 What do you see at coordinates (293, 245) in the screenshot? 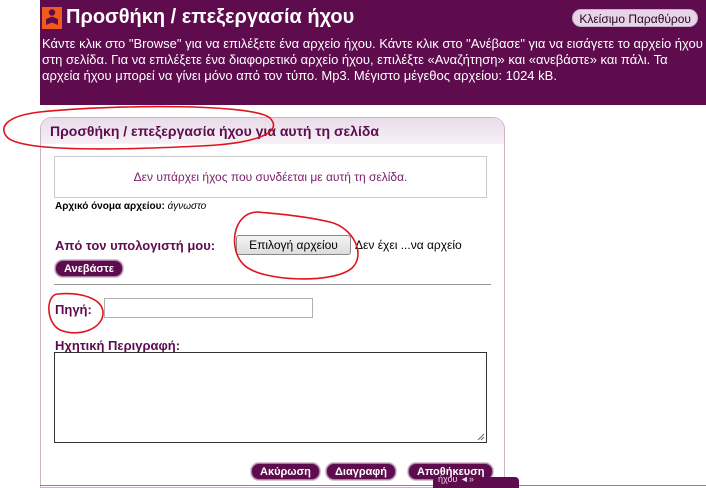
I see `choose-file-button: Επιλογή αρχείου` at bounding box center [293, 245].